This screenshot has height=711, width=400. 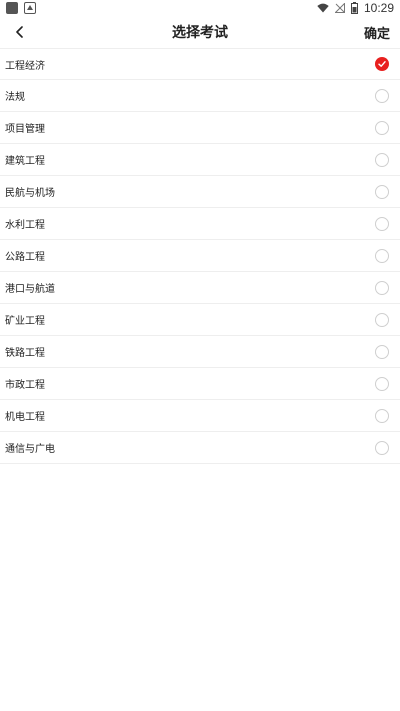 What do you see at coordinates (15, 97) in the screenshot?
I see `exam-option-label: 法规` at bounding box center [15, 97].